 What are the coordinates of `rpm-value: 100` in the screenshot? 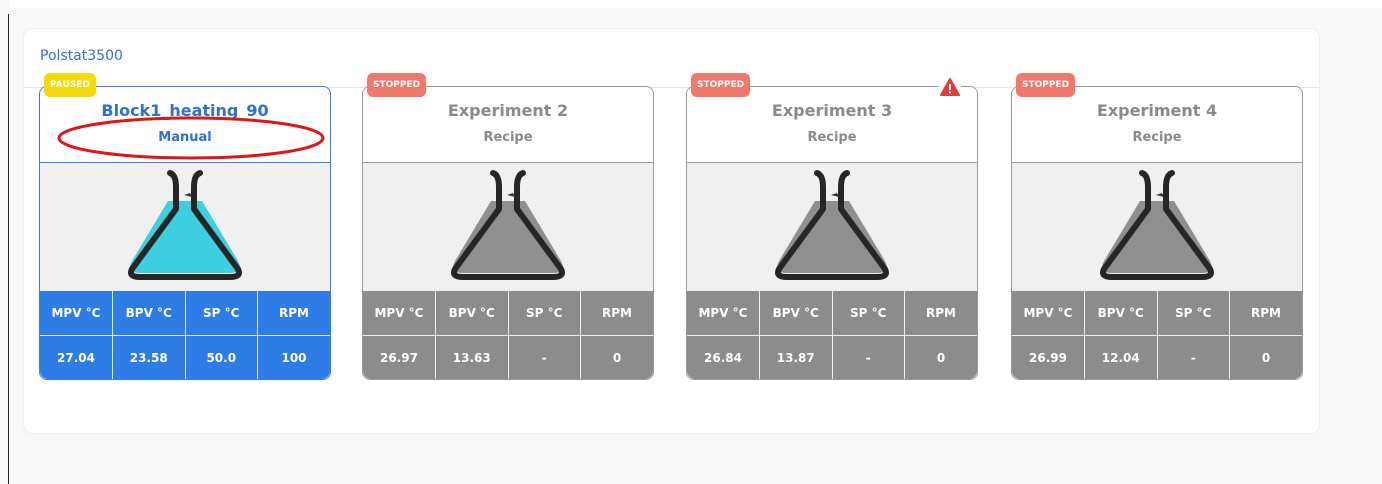 It's located at (294, 357).